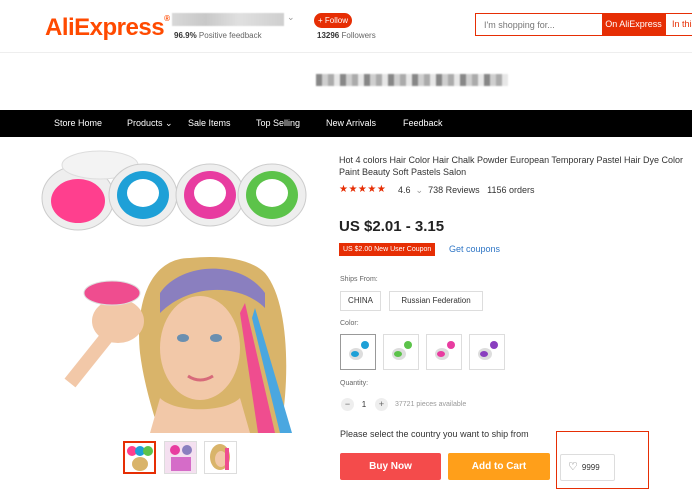 The image size is (692, 493). What do you see at coordinates (354, 383) in the screenshot?
I see `quantity-label: Quantity:` at bounding box center [354, 383].